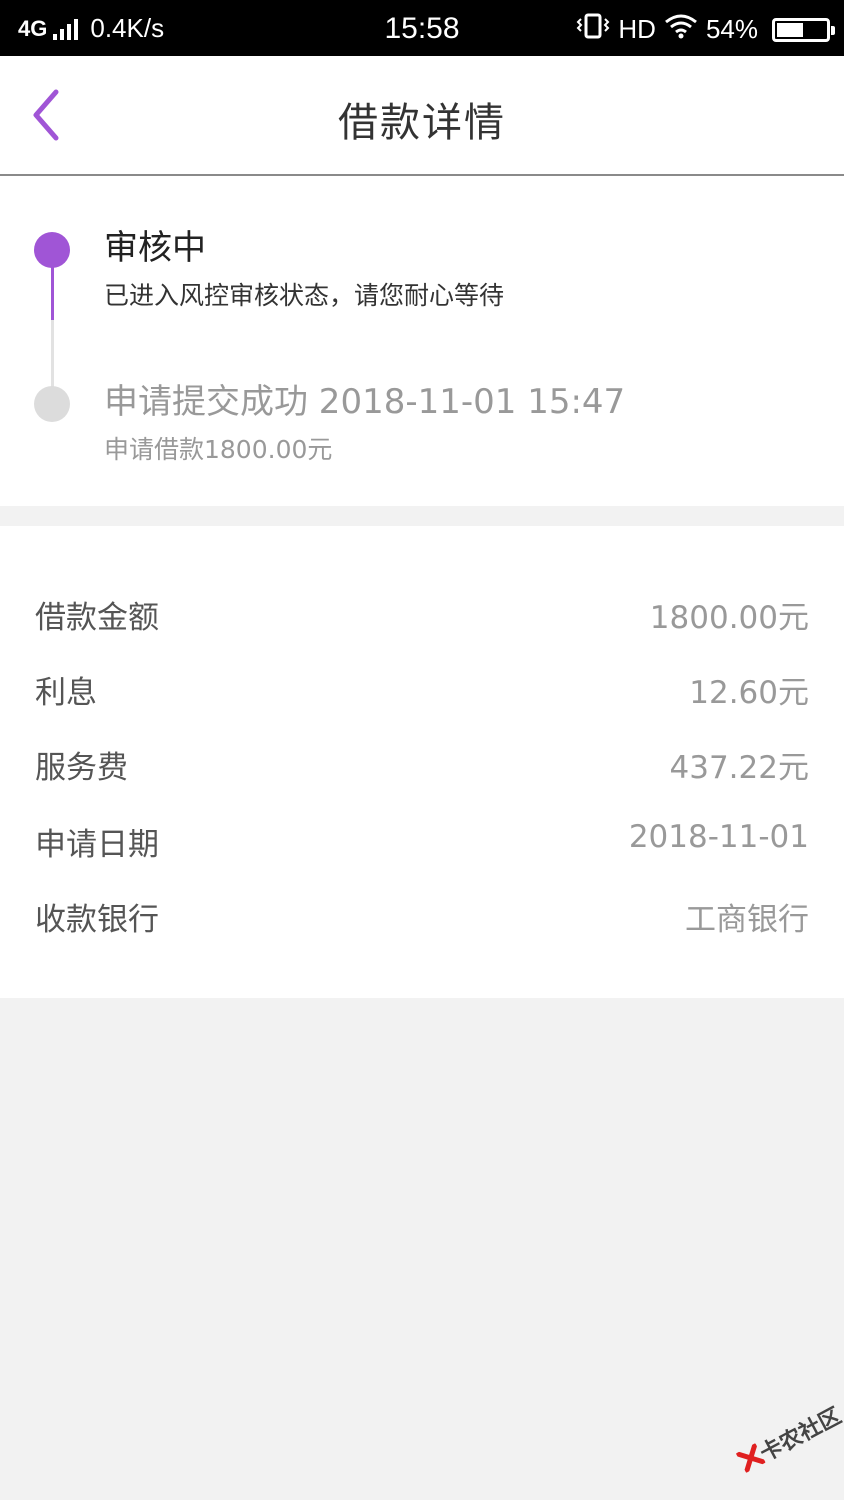  Describe the element at coordinates (52, 250) in the screenshot. I see `timeline-dot-active` at that location.